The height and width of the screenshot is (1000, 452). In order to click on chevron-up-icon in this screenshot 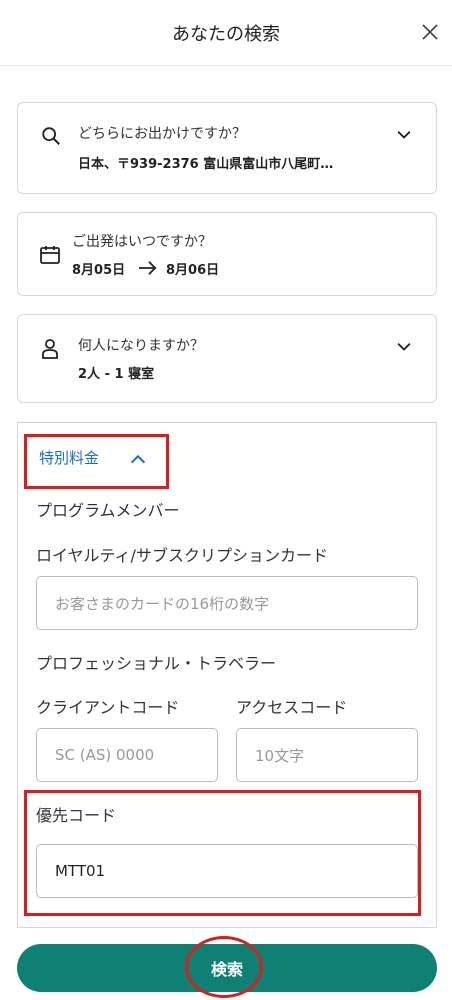, I will do `click(138, 459)`.